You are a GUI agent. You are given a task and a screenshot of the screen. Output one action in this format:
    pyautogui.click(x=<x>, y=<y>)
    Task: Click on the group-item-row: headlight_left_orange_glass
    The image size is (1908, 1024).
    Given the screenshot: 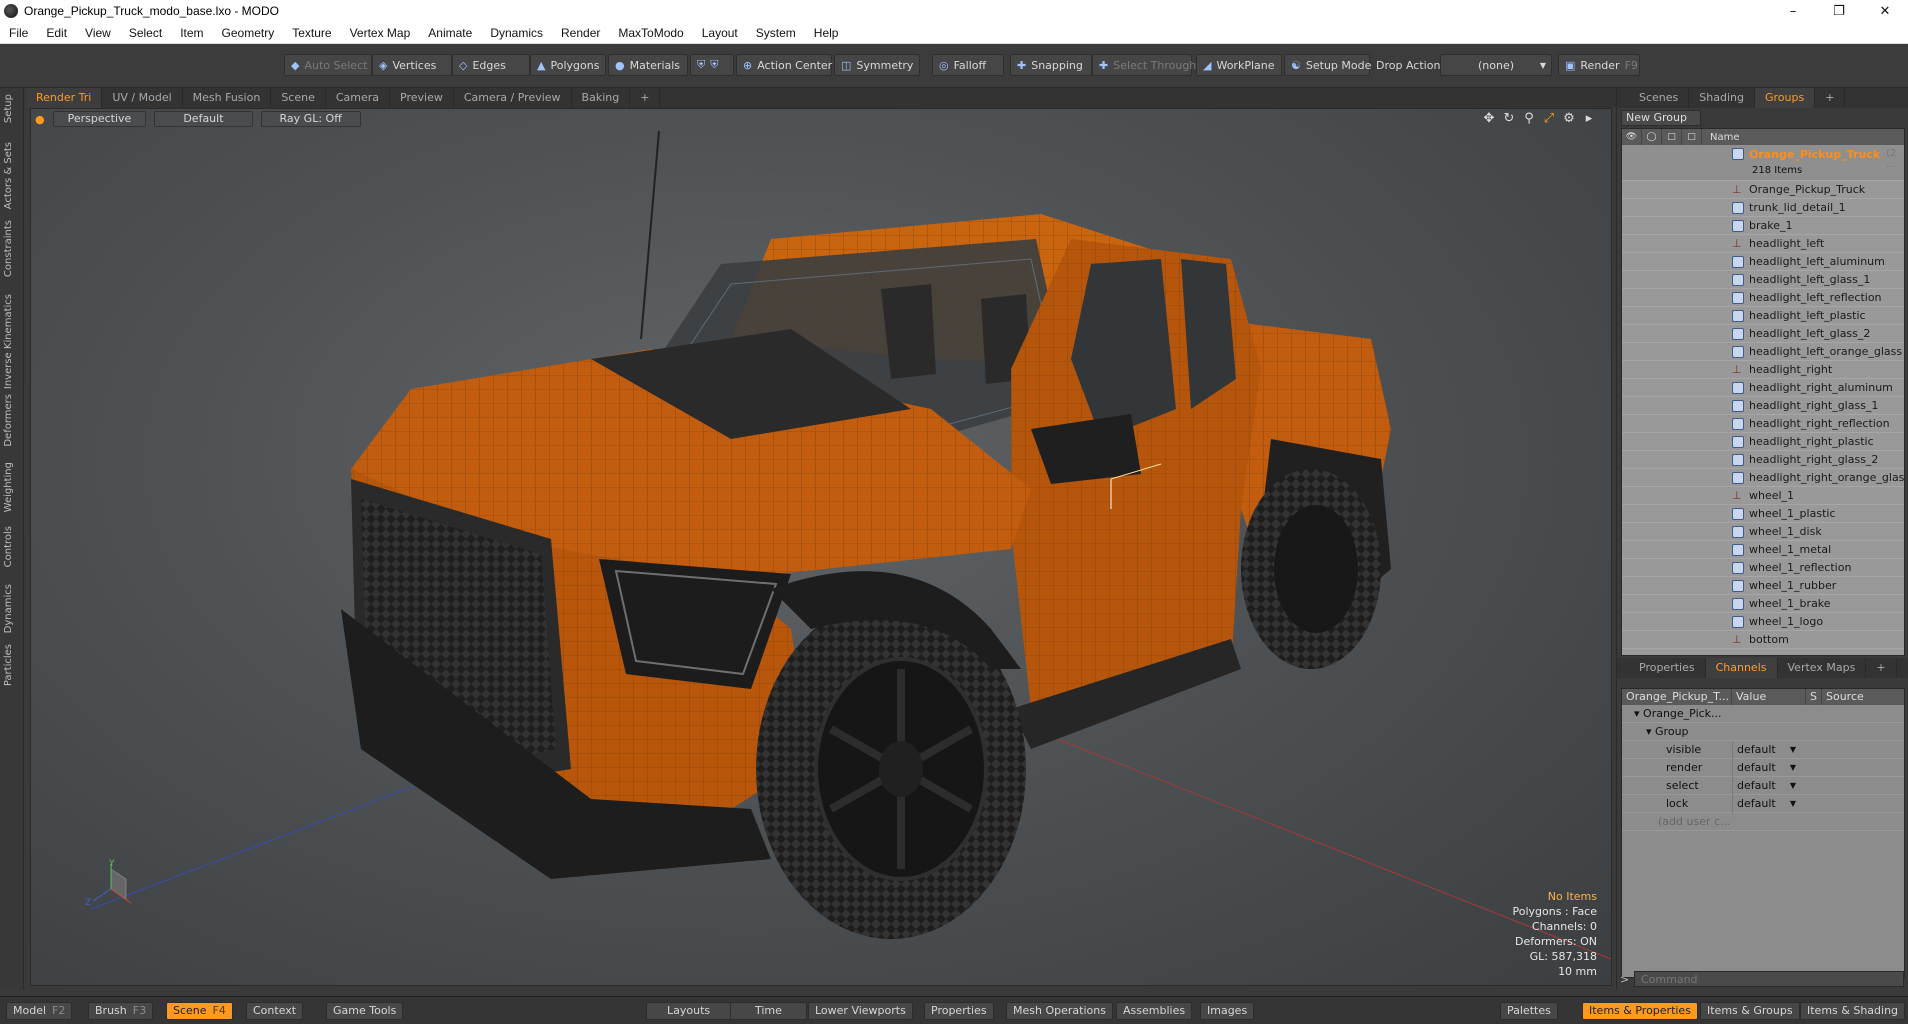 What is the action you would take?
    pyautogui.click(x=1763, y=352)
    